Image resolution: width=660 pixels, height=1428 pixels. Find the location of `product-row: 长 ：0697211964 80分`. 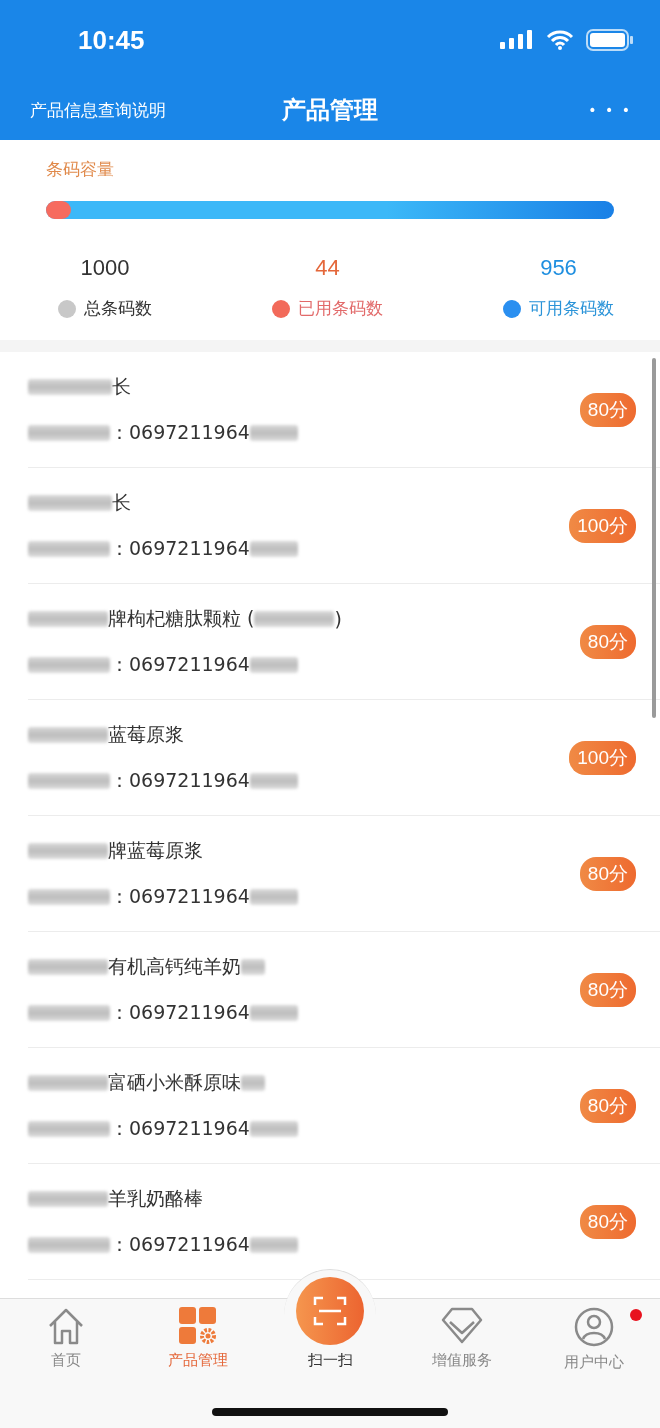

product-row: 长 ：0697211964 80分 is located at coordinates (344, 410).